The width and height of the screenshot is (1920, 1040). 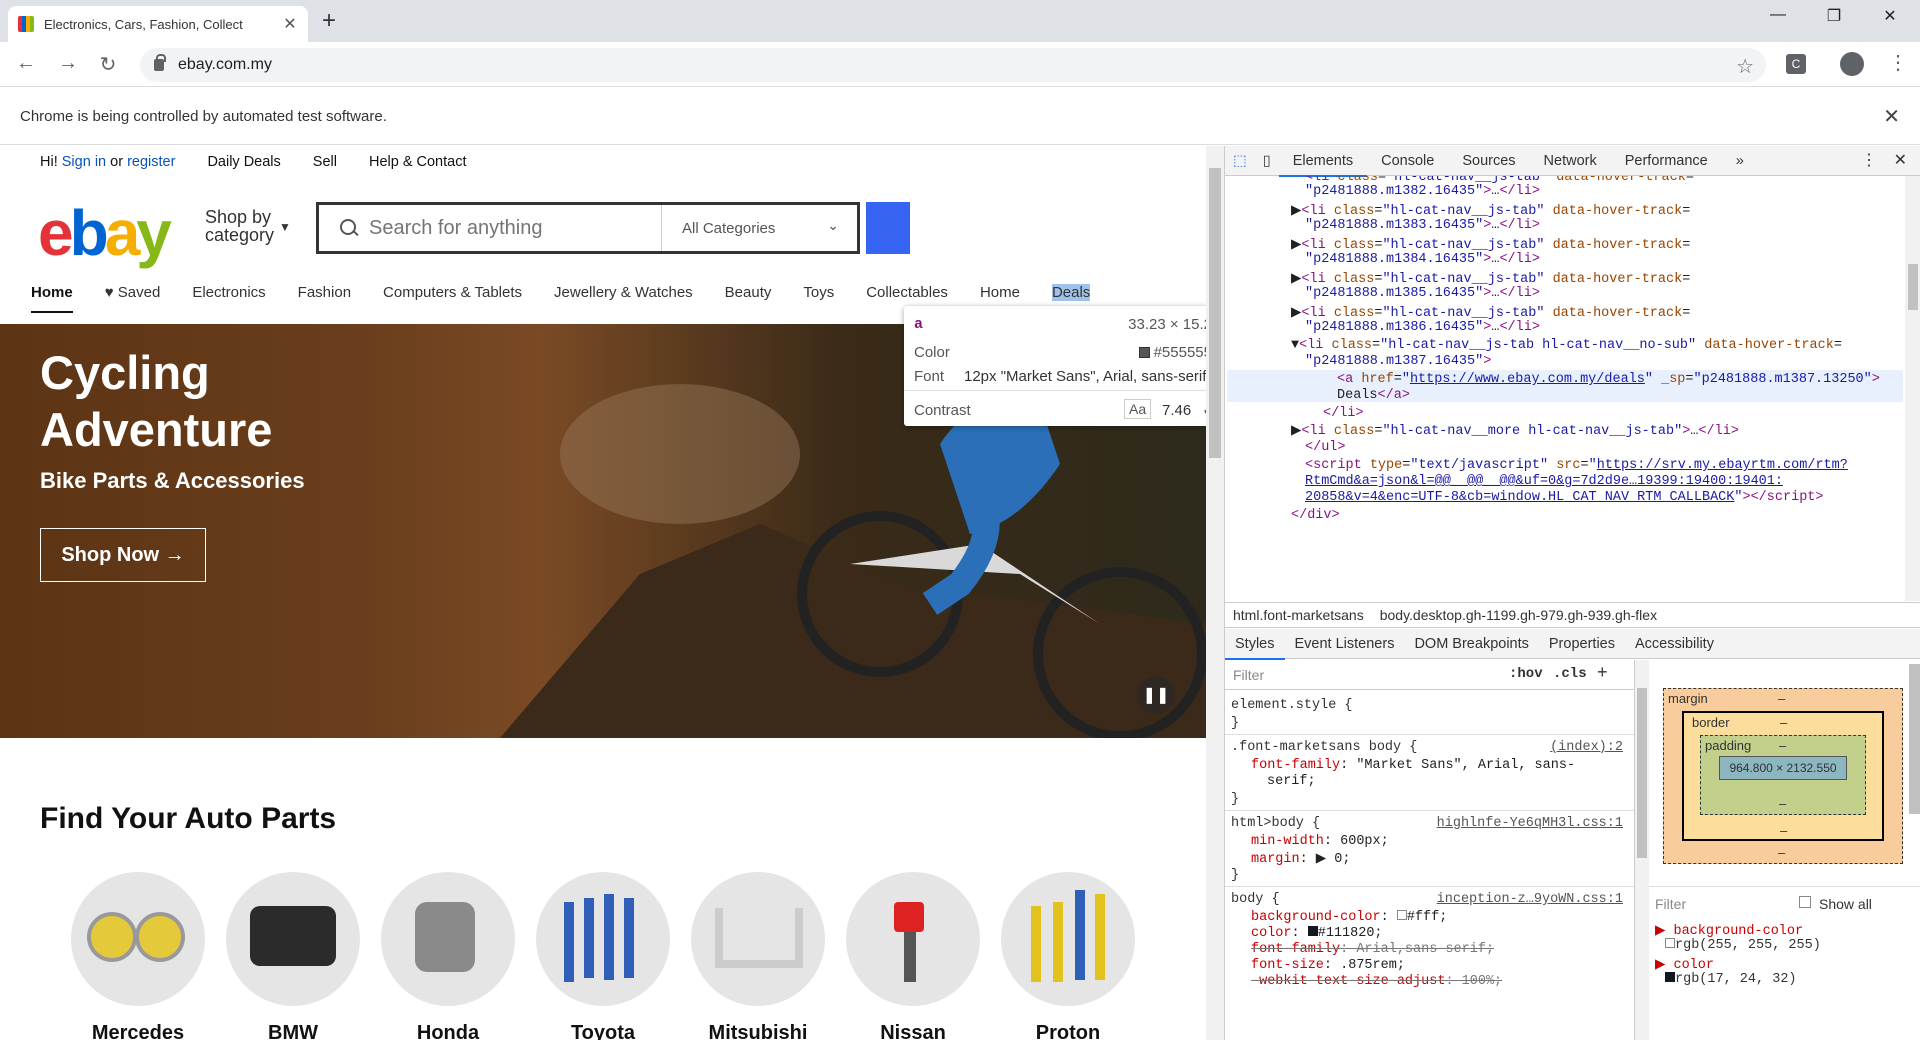 What do you see at coordinates (84, 162) in the screenshot?
I see `sign-in-link: Sign in` at bounding box center [84, 162].